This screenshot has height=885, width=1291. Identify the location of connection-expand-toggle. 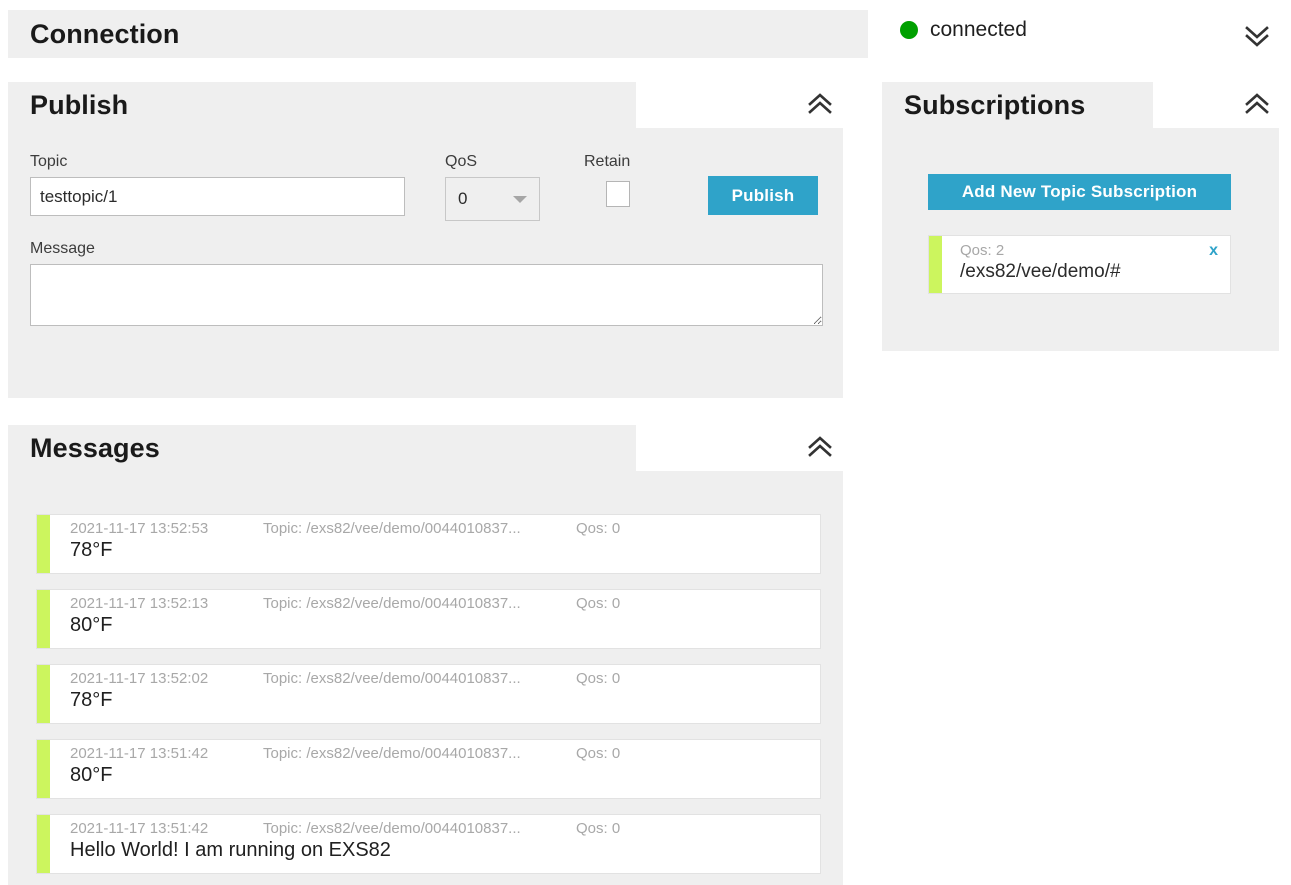
(1257, 35).